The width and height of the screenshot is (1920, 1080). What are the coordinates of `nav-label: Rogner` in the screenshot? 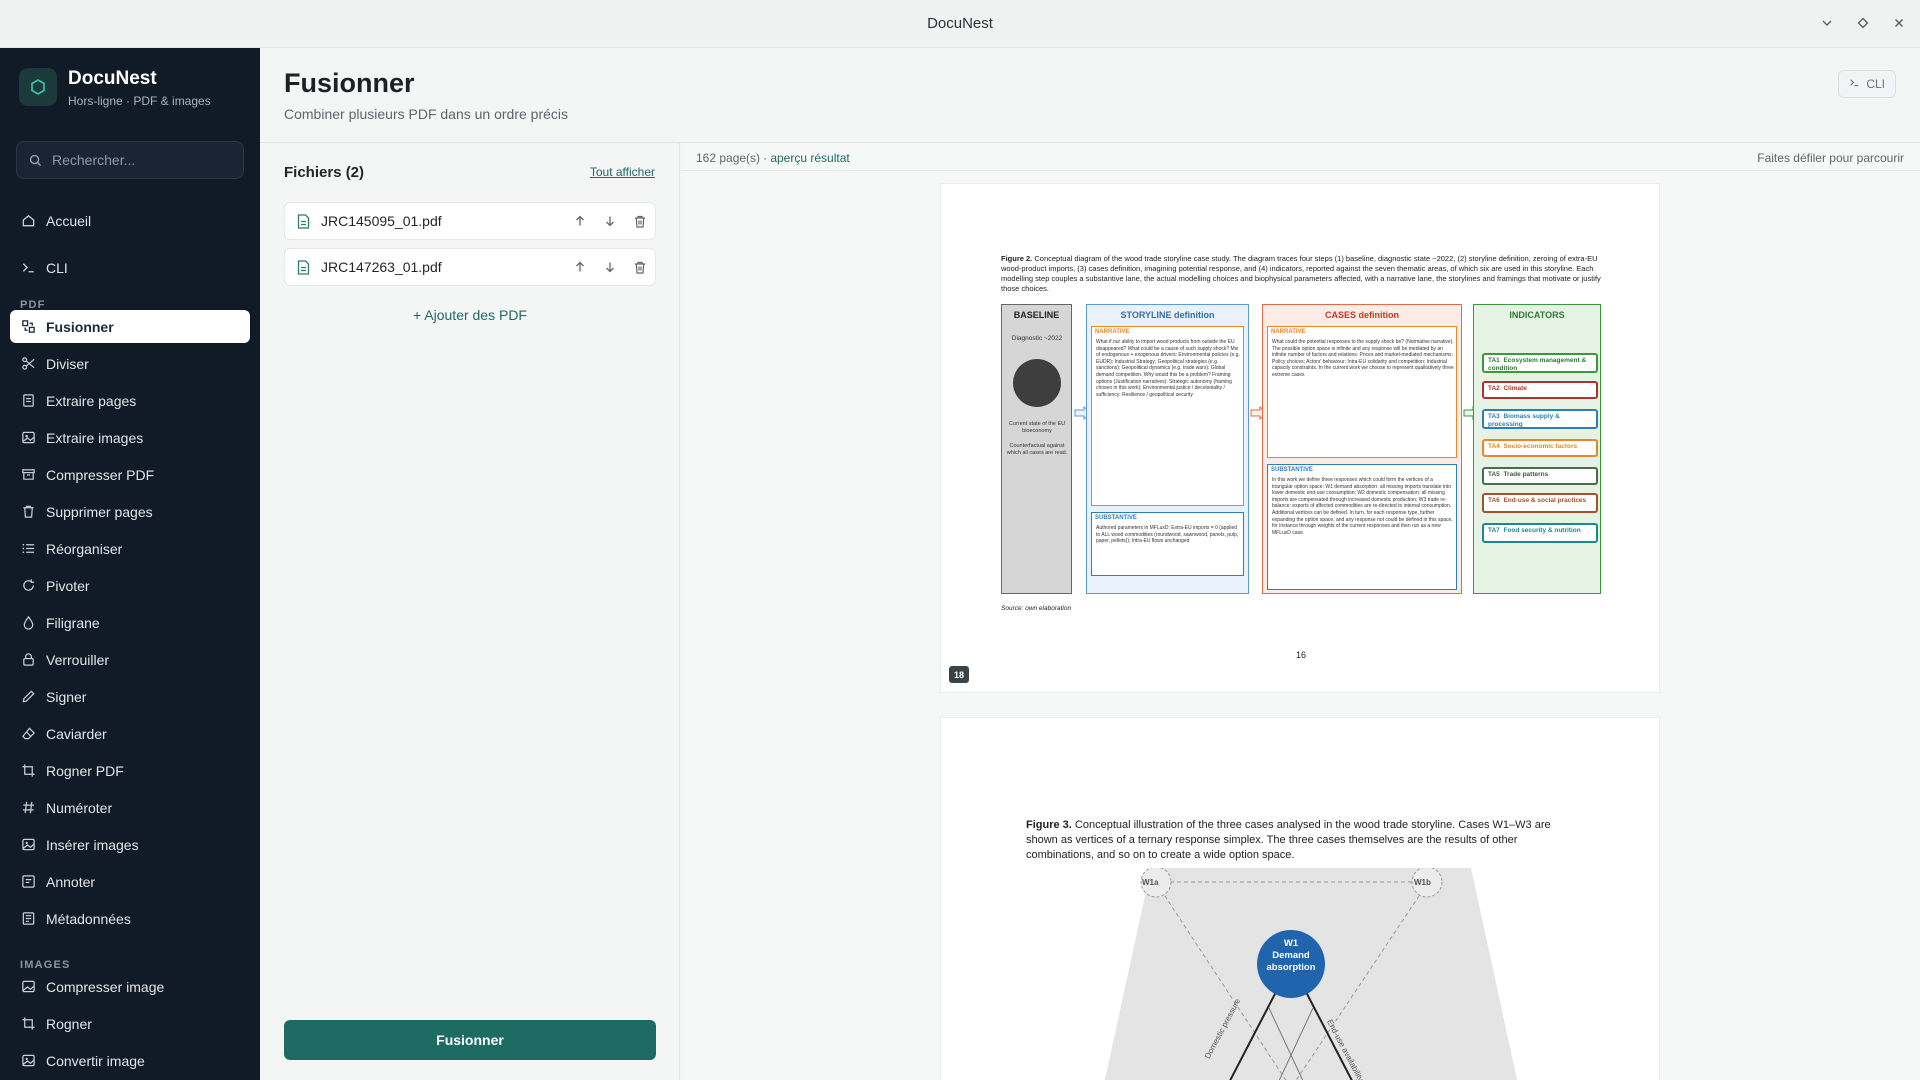 It's located at (69, 1023).